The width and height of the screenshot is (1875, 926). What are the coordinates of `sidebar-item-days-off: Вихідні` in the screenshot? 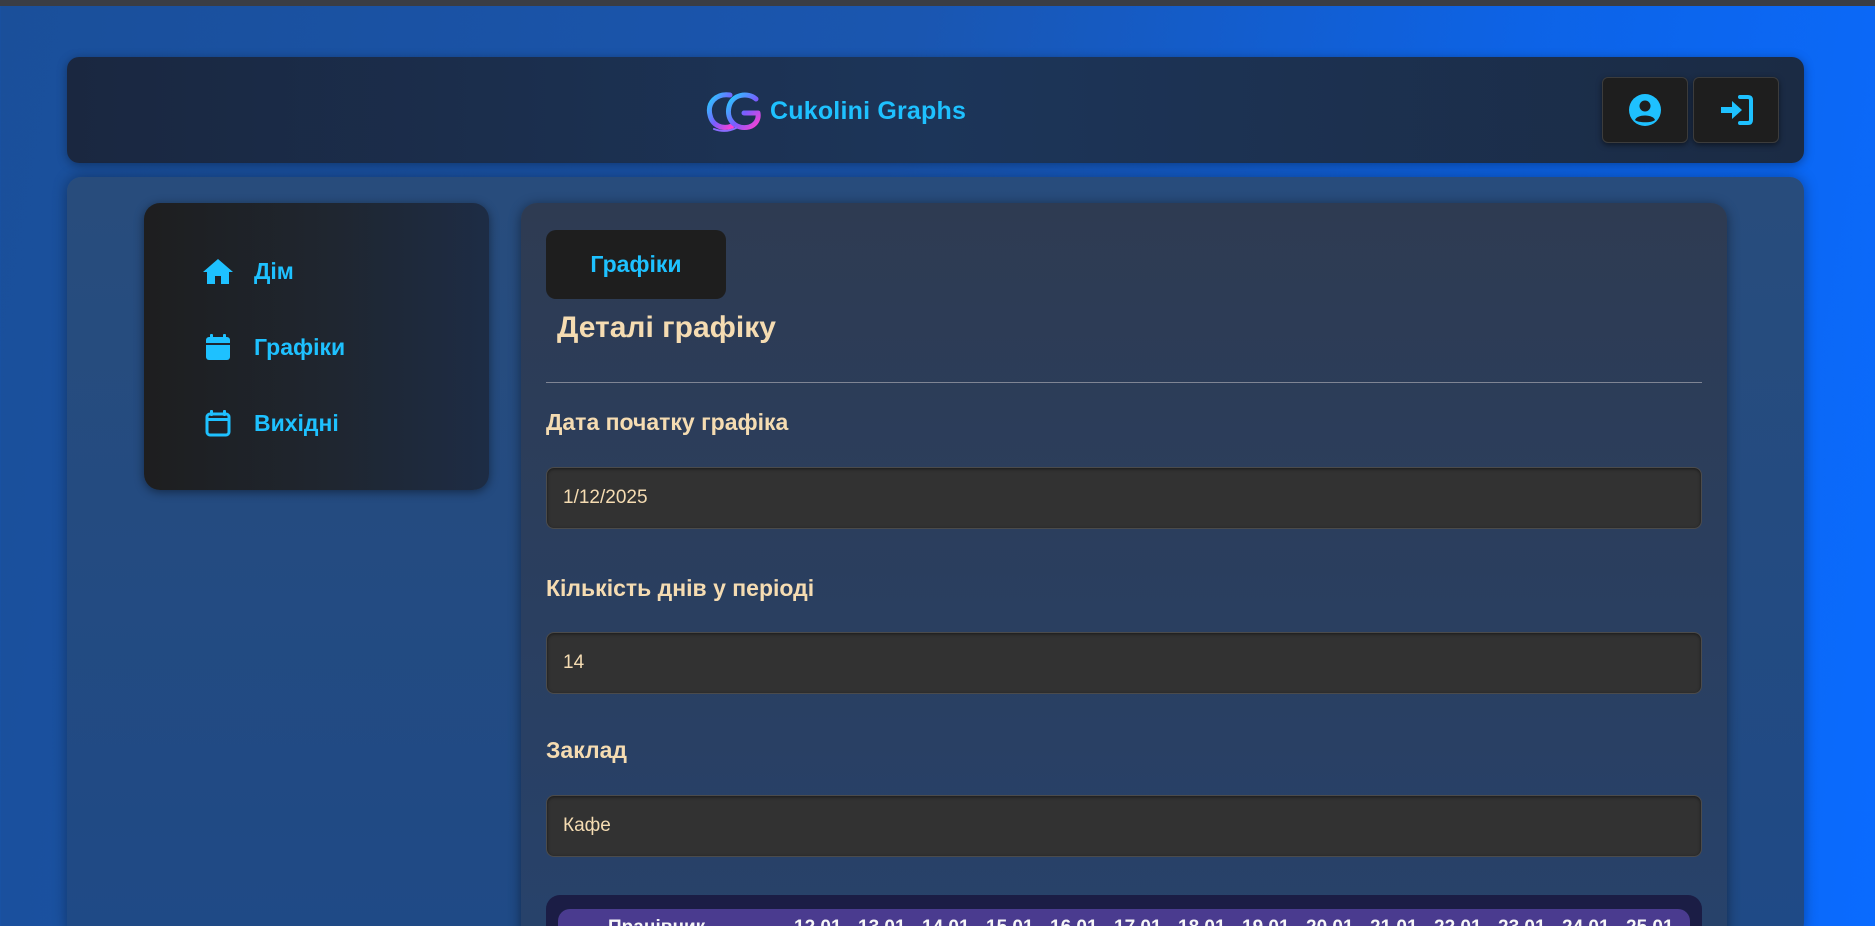 It's located at (270, 423).